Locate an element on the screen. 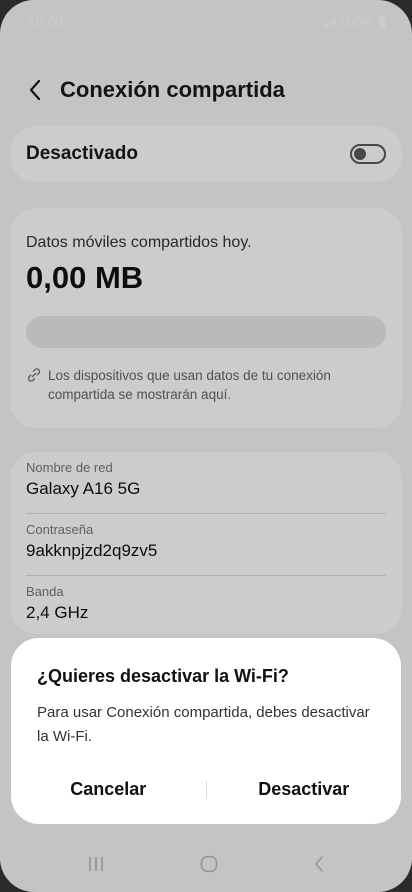  band-field: Banda 2,4 GHz is located at coordinates (206, 607).